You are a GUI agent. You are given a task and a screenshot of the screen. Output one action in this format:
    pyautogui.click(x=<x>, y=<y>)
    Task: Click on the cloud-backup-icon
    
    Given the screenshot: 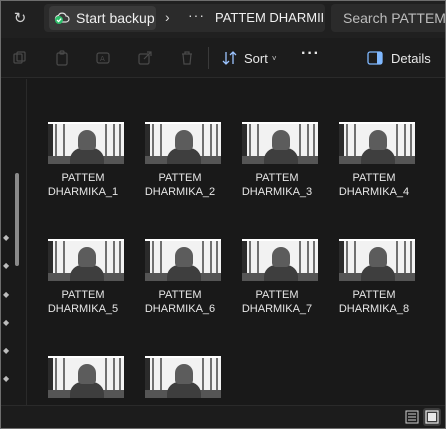 What is the action you would take?
    pyautogui.click(x=62, y=18)
    